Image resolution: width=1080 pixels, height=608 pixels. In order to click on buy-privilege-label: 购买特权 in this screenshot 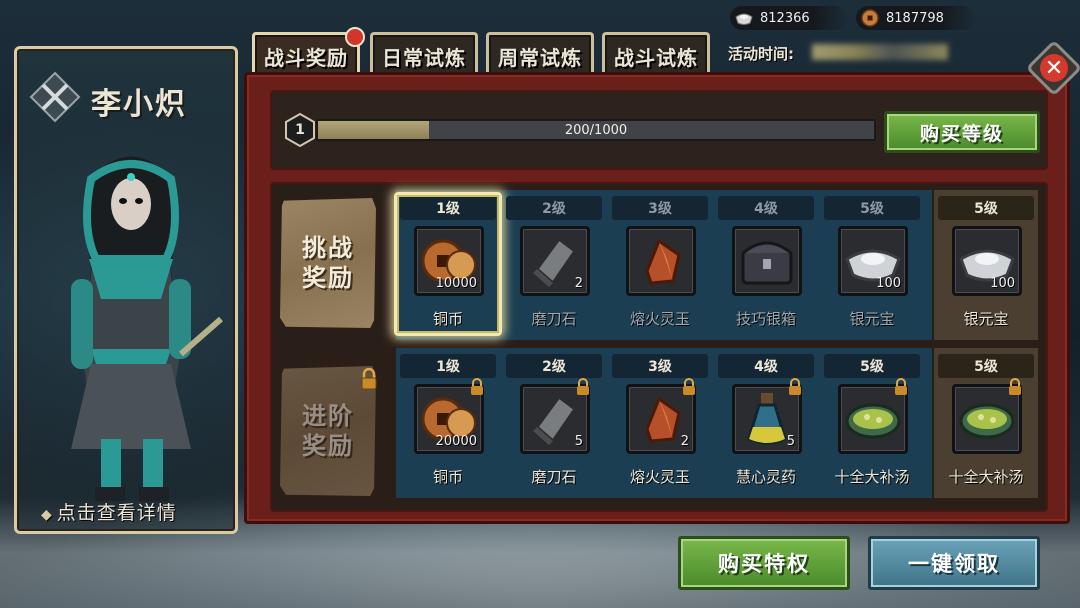, I will do `click(764, 564)`.